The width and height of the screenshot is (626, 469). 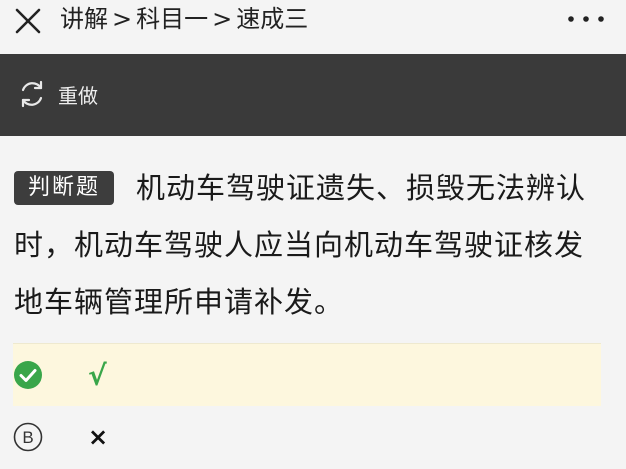 What do you see at coordinates (28, 375) in the screenshot?
I see `correct-check-icon` at bounding box center [28, 375].